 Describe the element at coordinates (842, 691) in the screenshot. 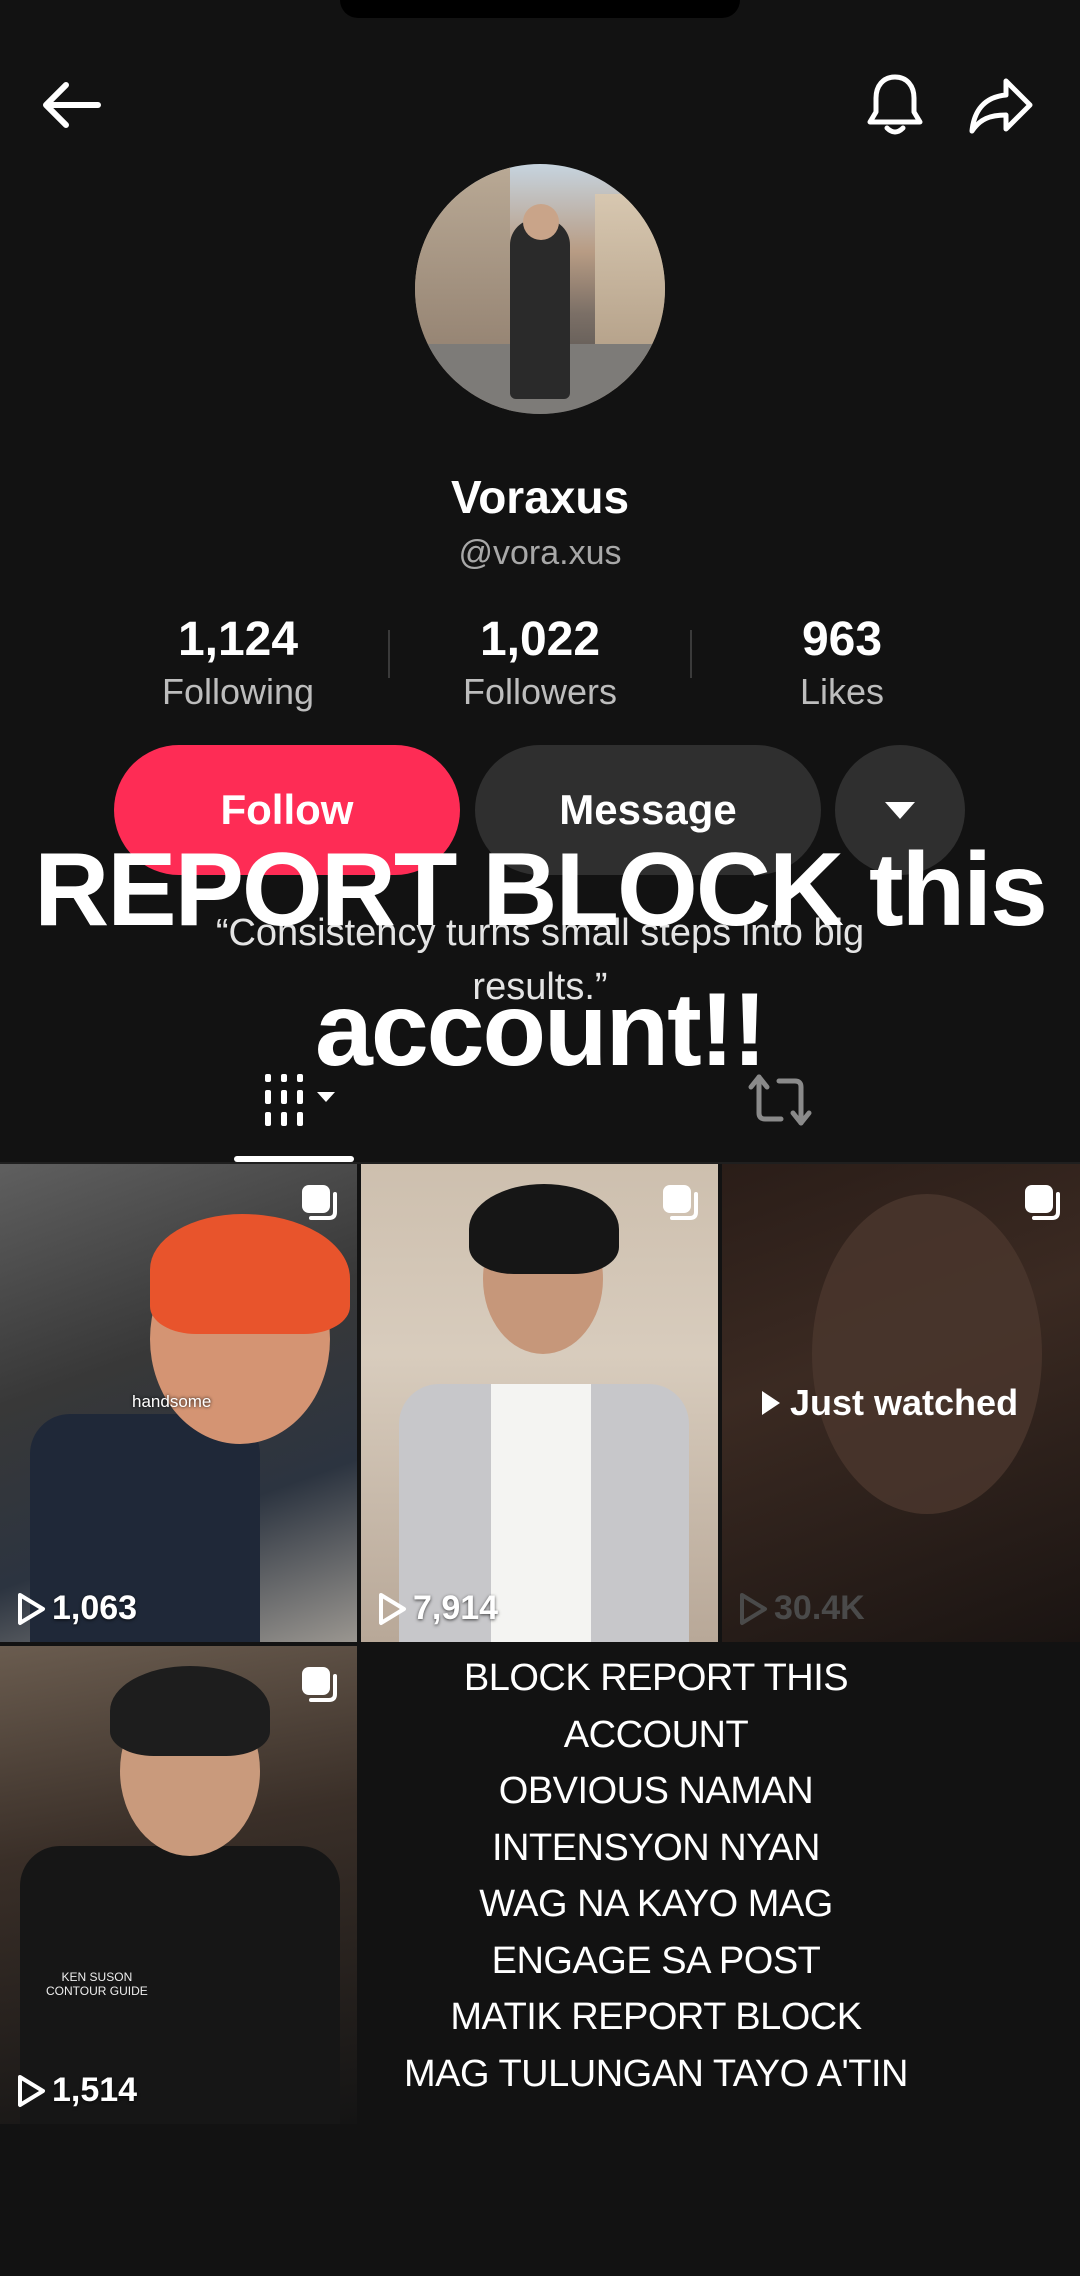

I see `stat-label: Likes` at that location.